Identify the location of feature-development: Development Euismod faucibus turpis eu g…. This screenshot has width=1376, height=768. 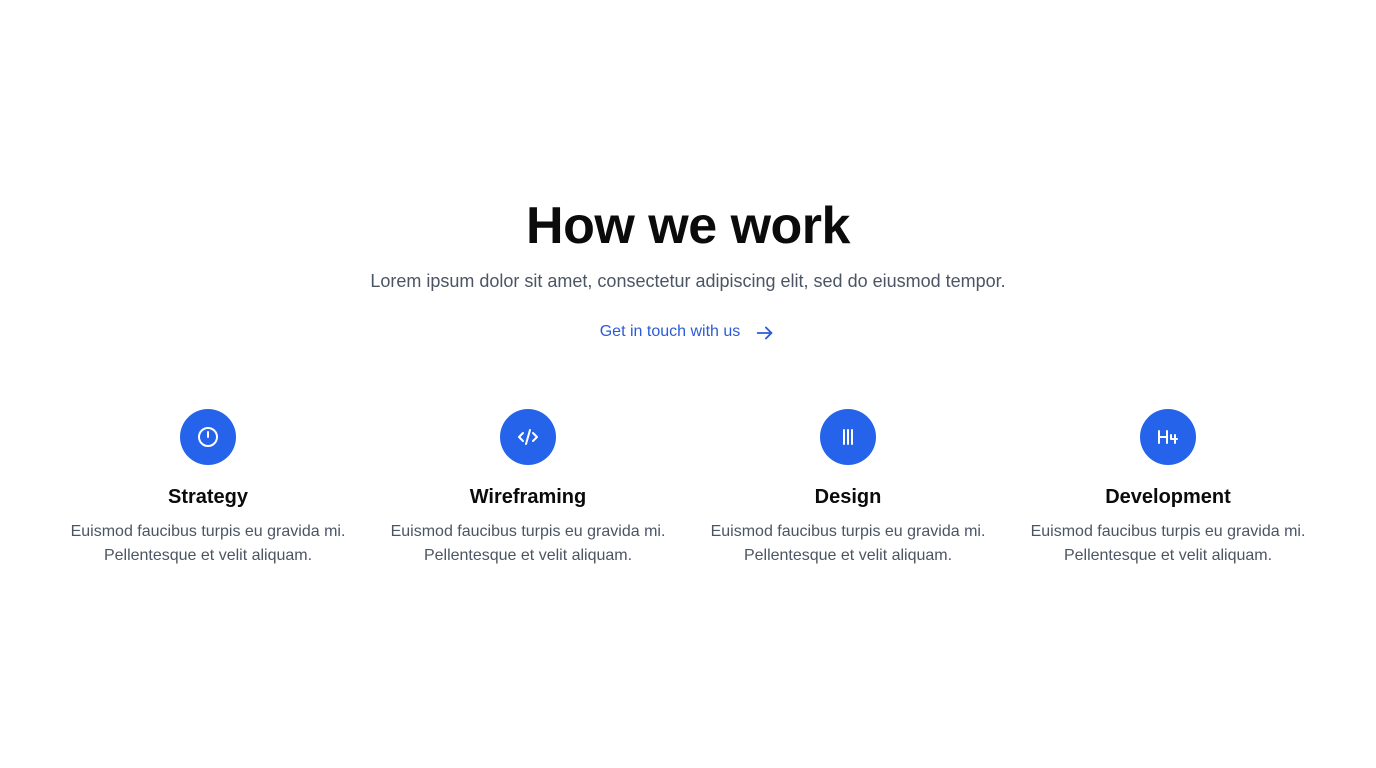
(1168, 488).